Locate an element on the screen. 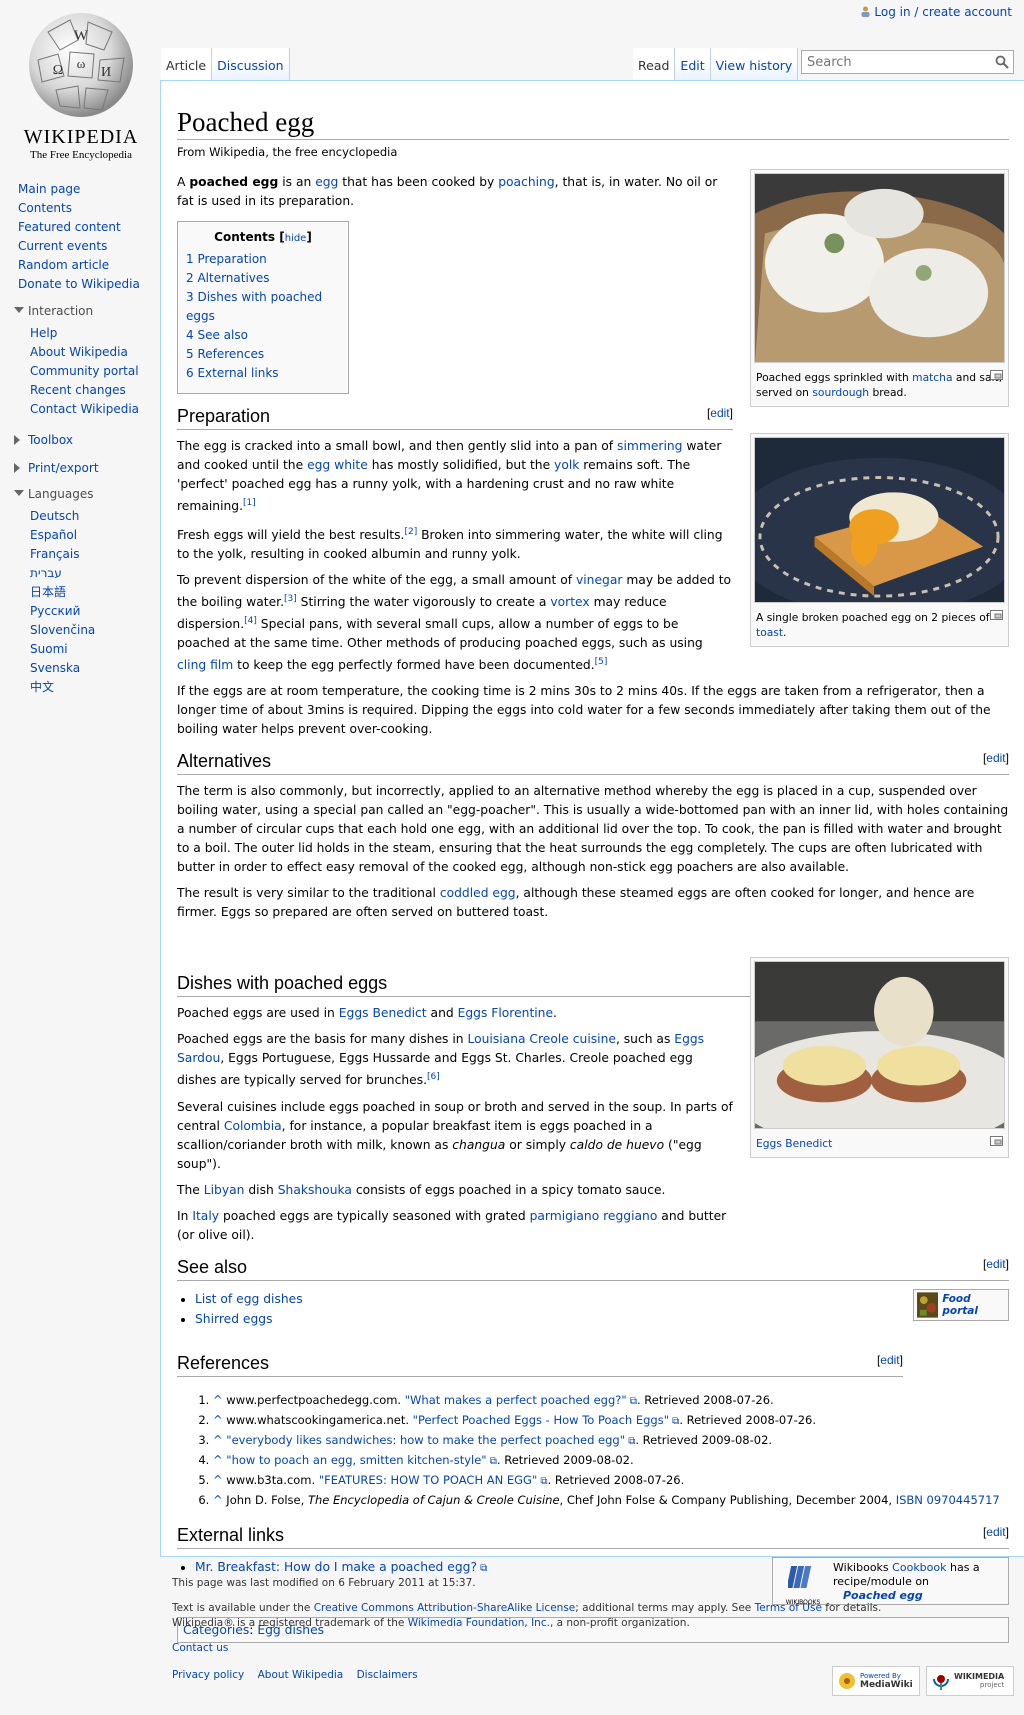 This screenshot has height=1715, width=1024. tab-edit: Edit is located at coordinates (693, 64).